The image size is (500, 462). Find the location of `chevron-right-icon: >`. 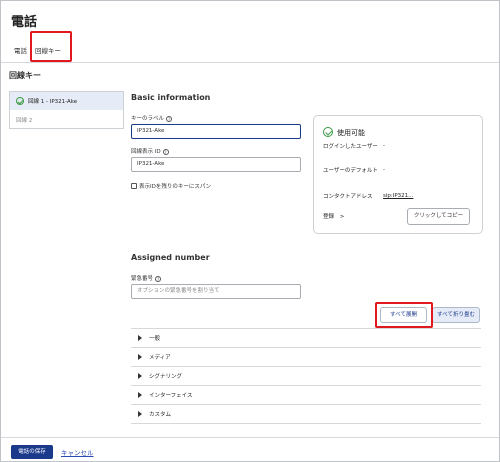

chevron-right-icon: > is located at coordinates (342, 217).